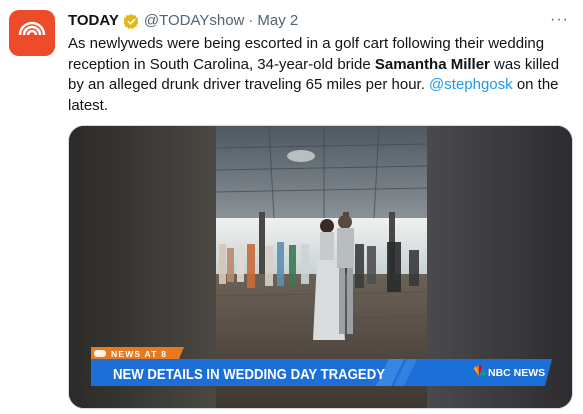 The height and width of the screenshot is (414, 583). I want to click on more-icon: ···, so click(559, 20).